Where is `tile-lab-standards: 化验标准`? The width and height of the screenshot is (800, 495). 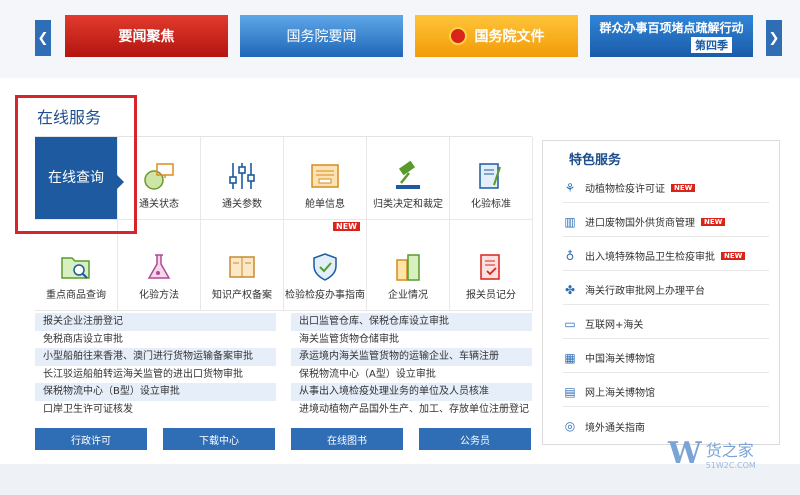 tile-lab-standards: 化验标准 is located at coordinates (491, 178).